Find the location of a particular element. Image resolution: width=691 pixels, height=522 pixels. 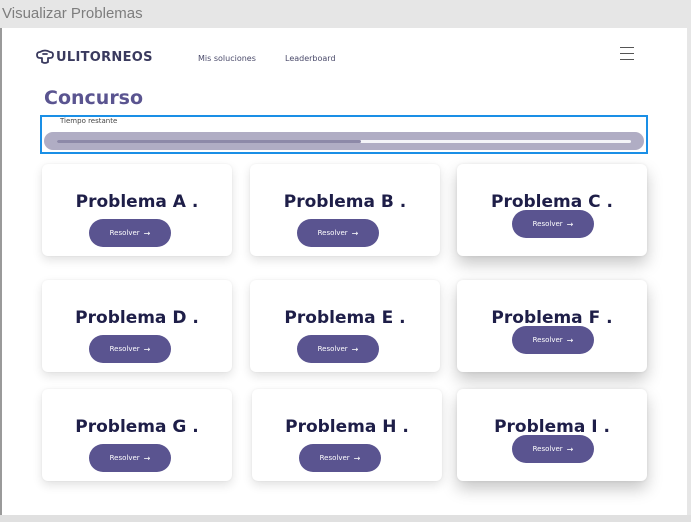

bottom-strip is located at coordinates (345, 518).